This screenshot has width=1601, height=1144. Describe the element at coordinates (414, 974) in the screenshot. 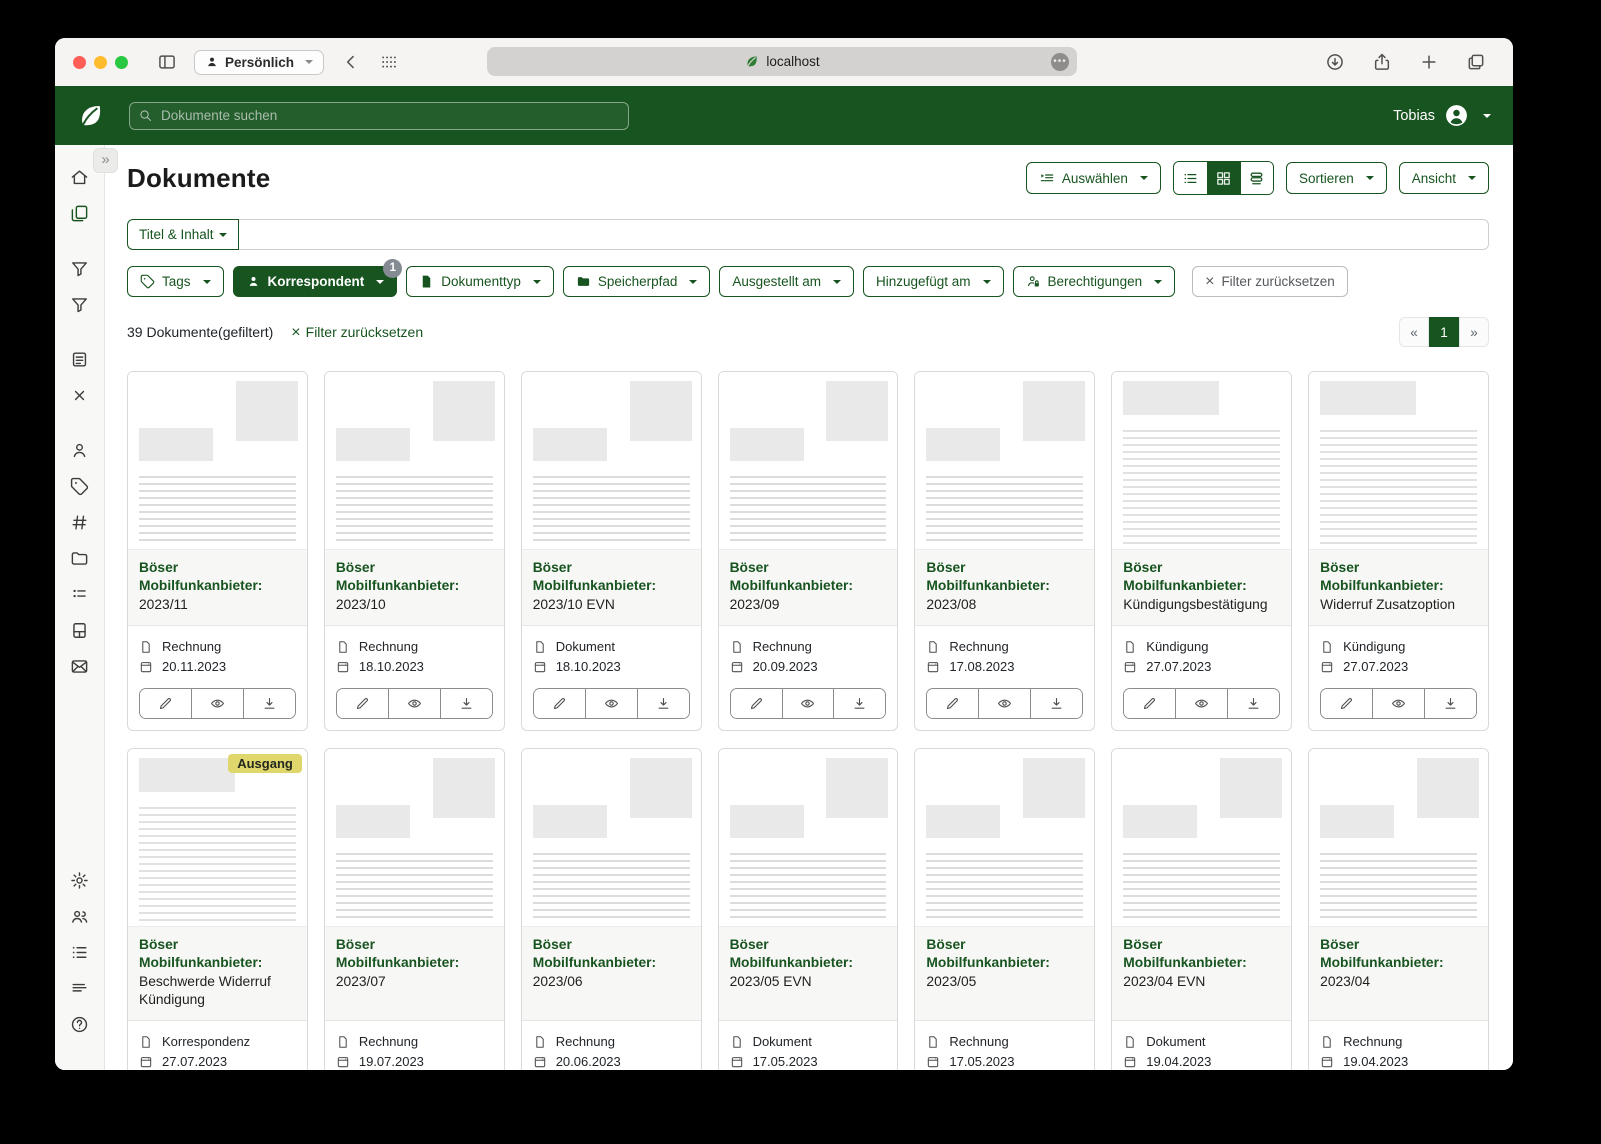

I see `document-title-link: Böser Mobilfunkanbieter: 2023/07` at that location.